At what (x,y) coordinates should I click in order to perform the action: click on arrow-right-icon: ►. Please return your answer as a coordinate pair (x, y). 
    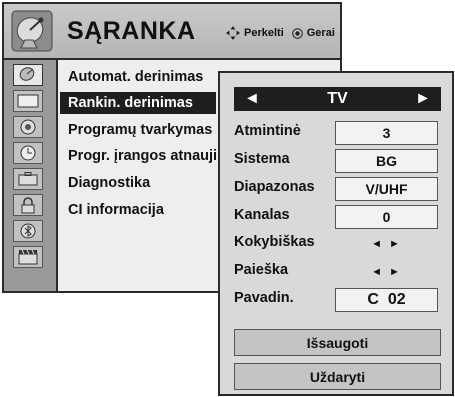
    Looking at the image, I should click on (423, 99).